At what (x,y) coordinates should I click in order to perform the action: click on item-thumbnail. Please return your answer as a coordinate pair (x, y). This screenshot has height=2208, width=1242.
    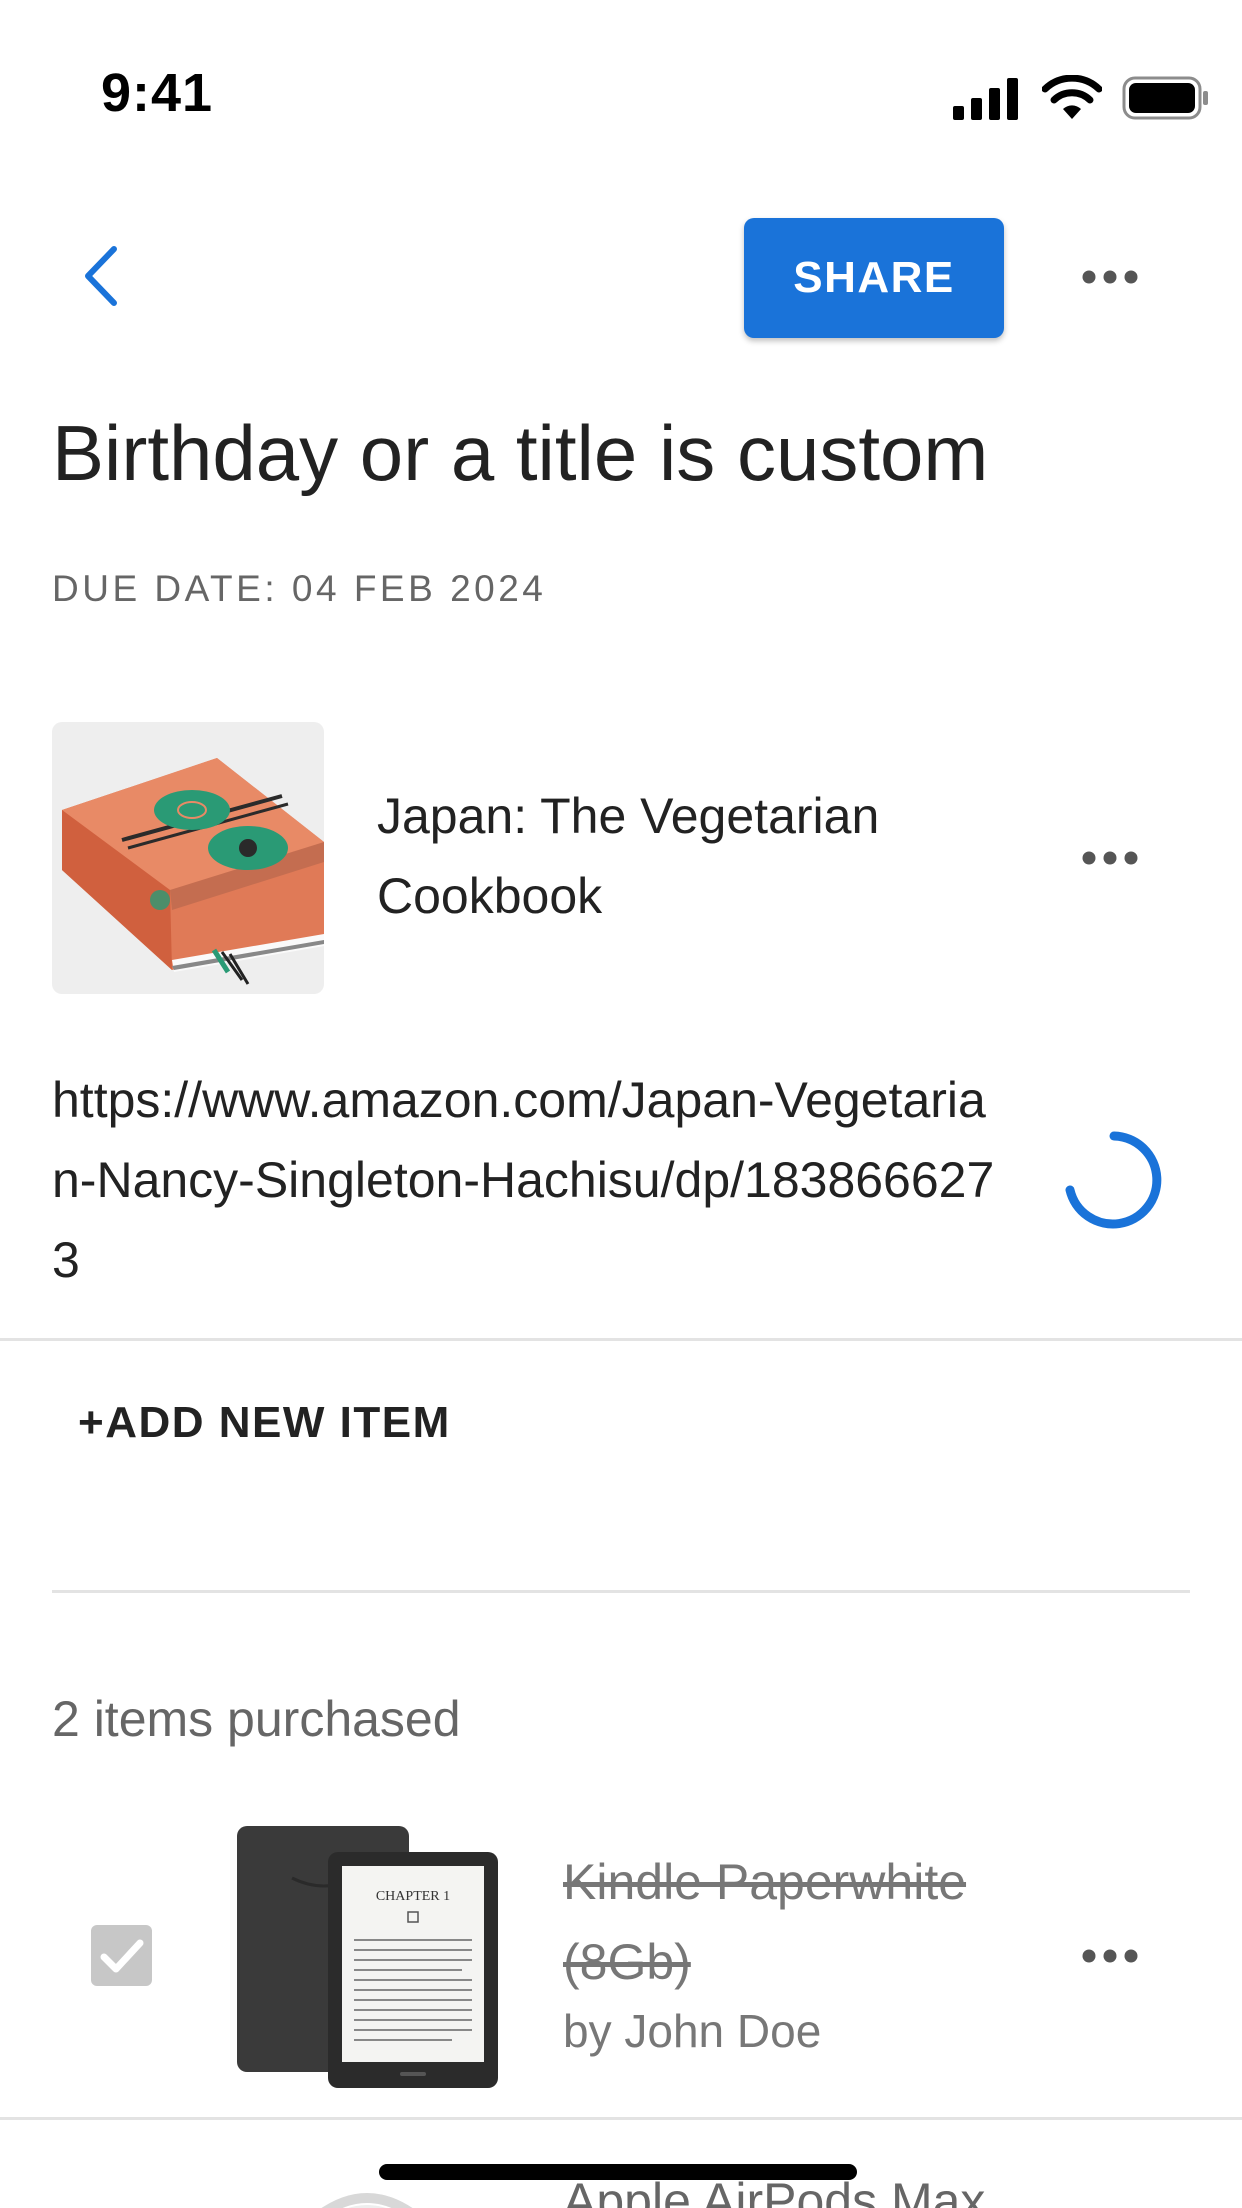
    Looking at the image, I should click on (188, 858).